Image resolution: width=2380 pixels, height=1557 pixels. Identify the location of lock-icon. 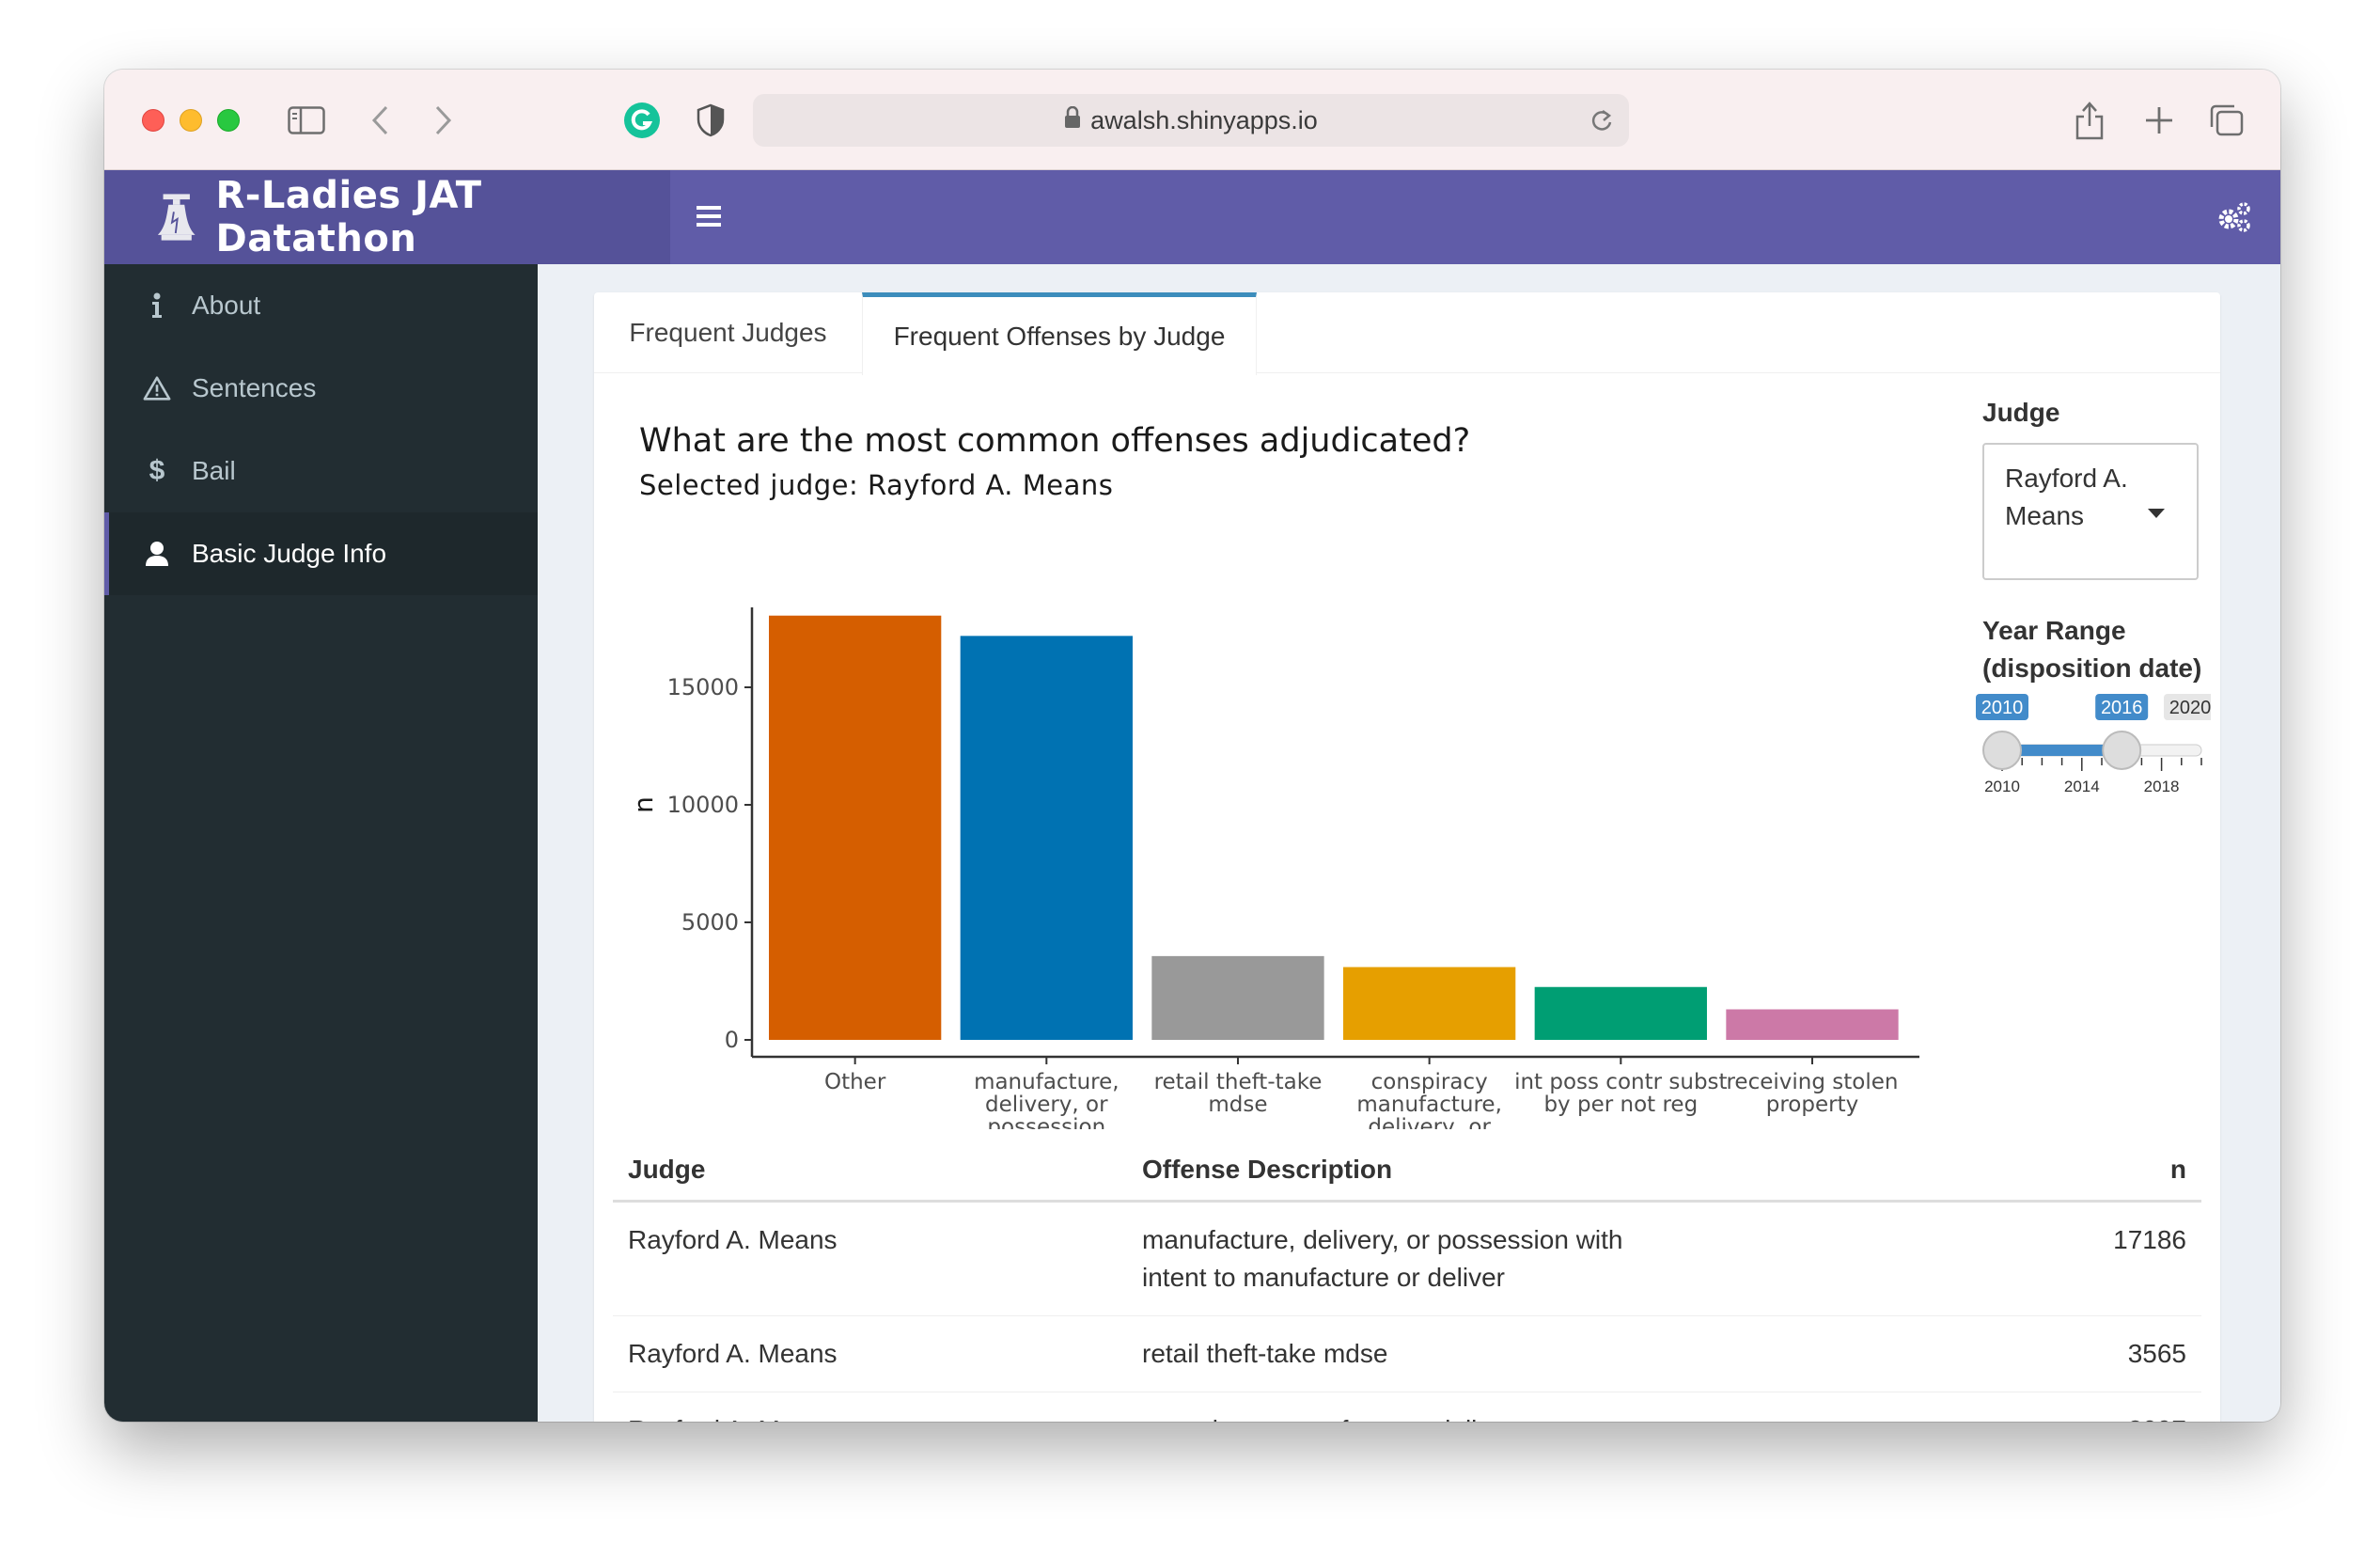
(1072, 120).